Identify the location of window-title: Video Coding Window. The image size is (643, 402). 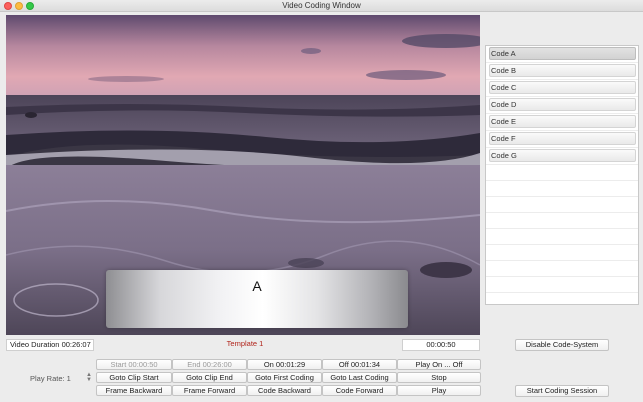
(321, 5).